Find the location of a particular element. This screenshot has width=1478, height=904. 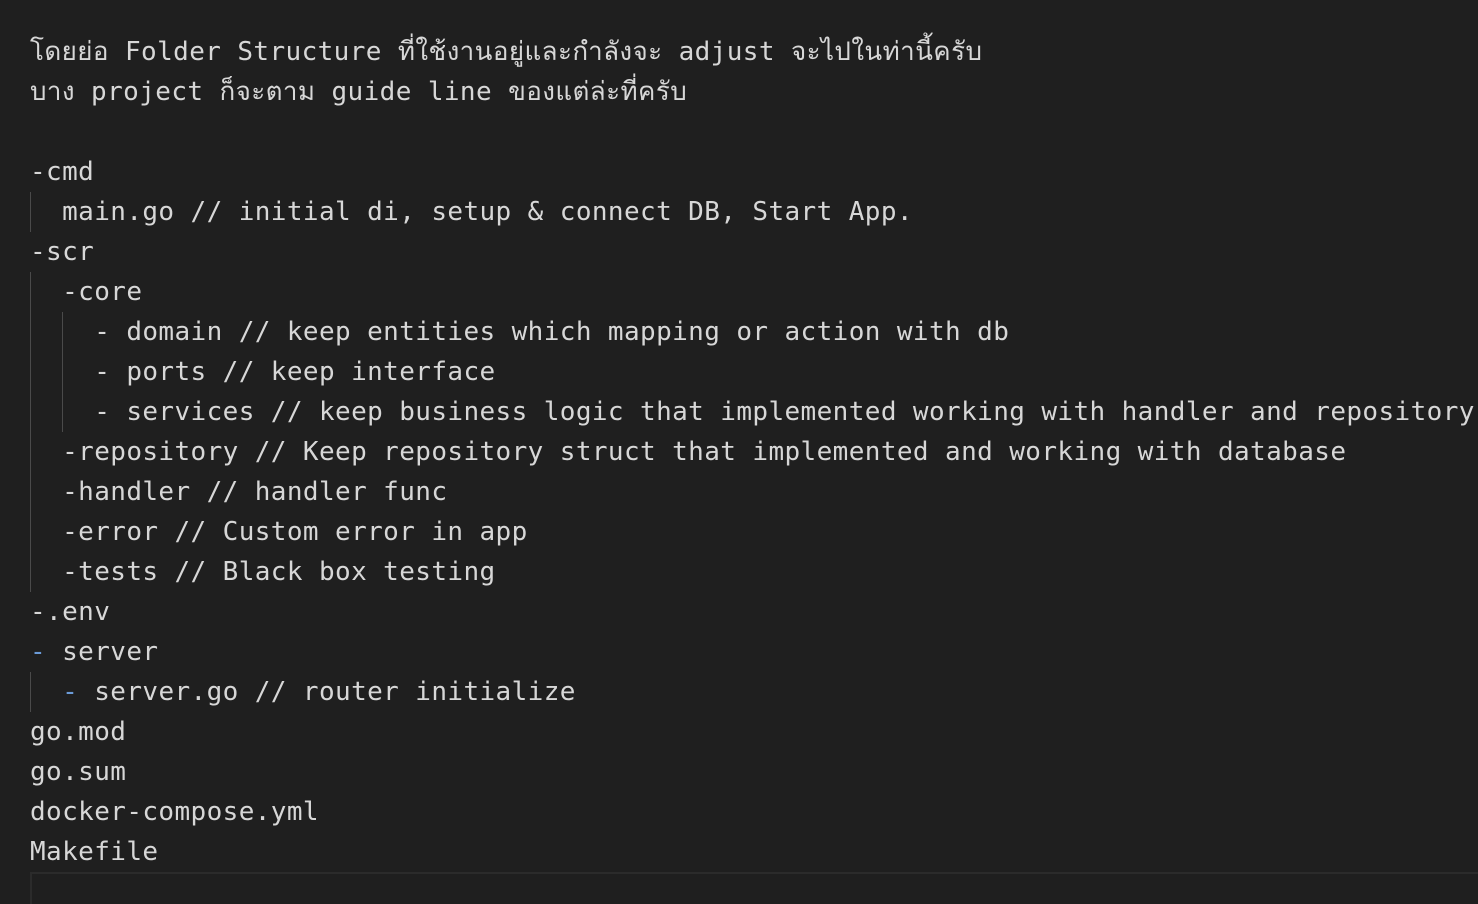

folder-handler: -handler // handler func is located at coordinates (239, 492).